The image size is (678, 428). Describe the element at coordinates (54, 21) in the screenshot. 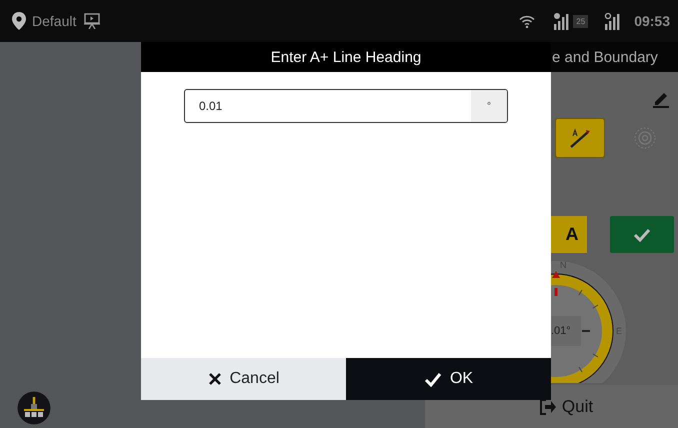

I see `location-name: Default` at that location.